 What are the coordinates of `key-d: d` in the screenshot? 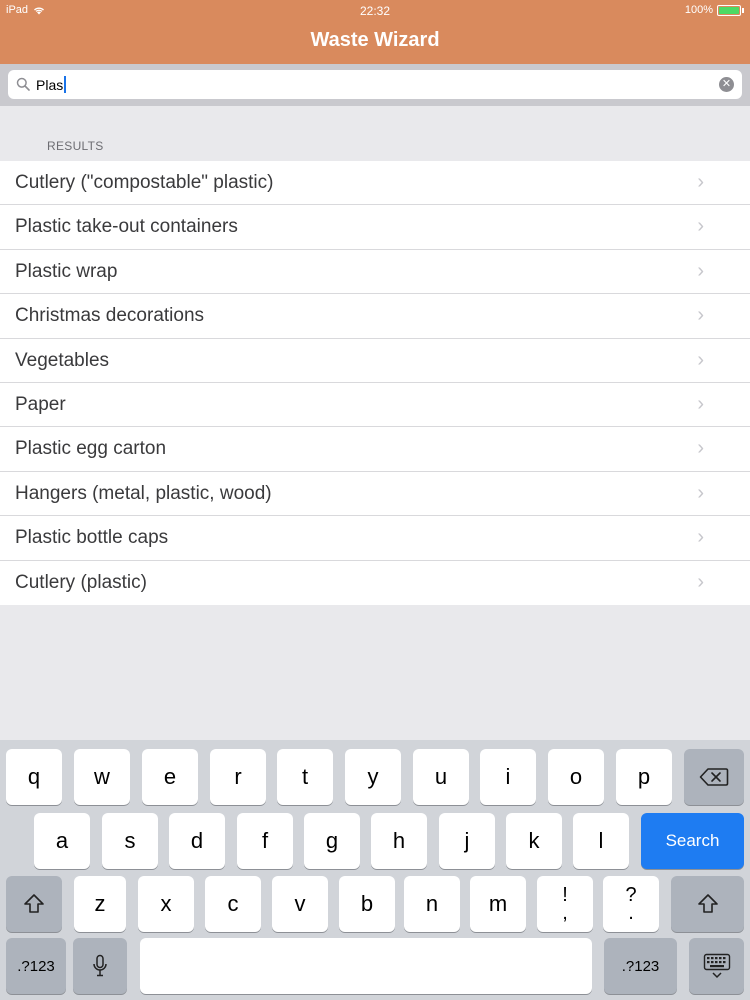 It's located at (197, 841).